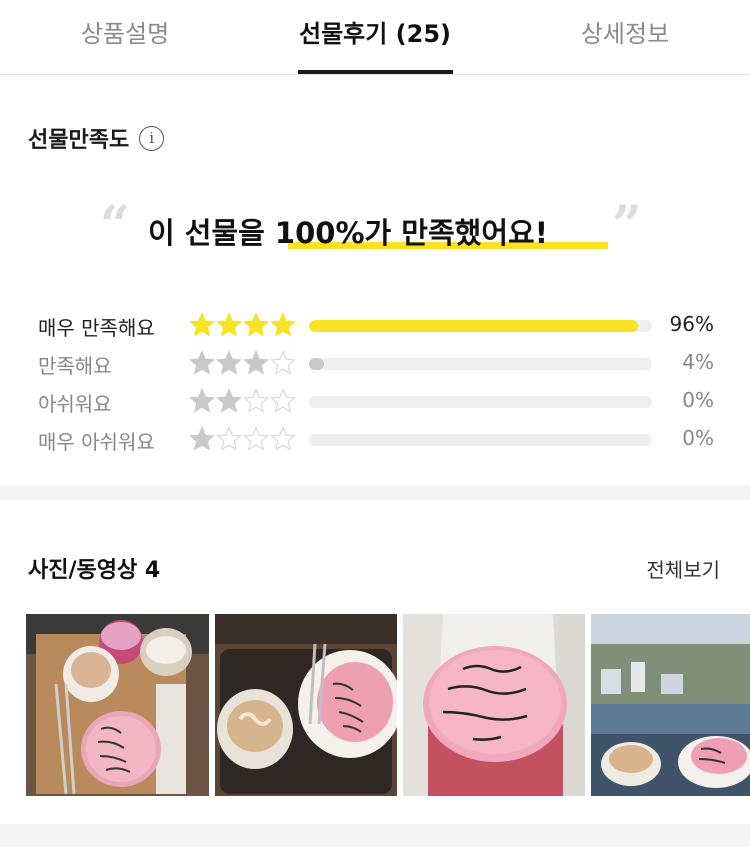 This screenshot has height=847, width=750. What do you see at coordinates (96, 442) in the screenshot?
I see `rating-label: 매우 아쉬워요` at bounding box center [96, 442].